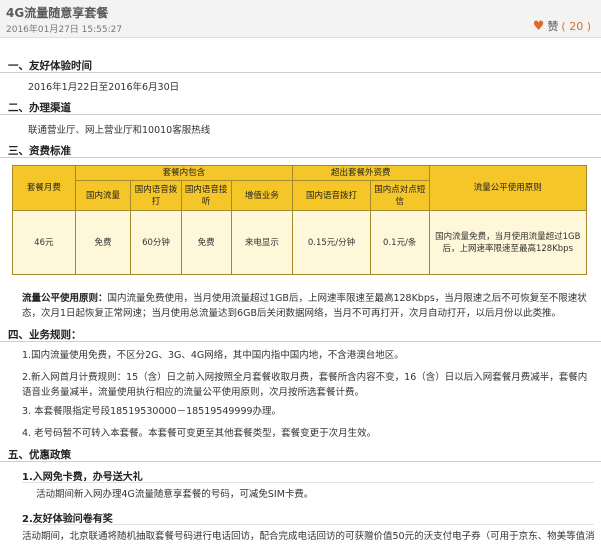  Describe the element at coordinates (44, 242) in the screenshot. I see `td-fee: 46元` at that location.